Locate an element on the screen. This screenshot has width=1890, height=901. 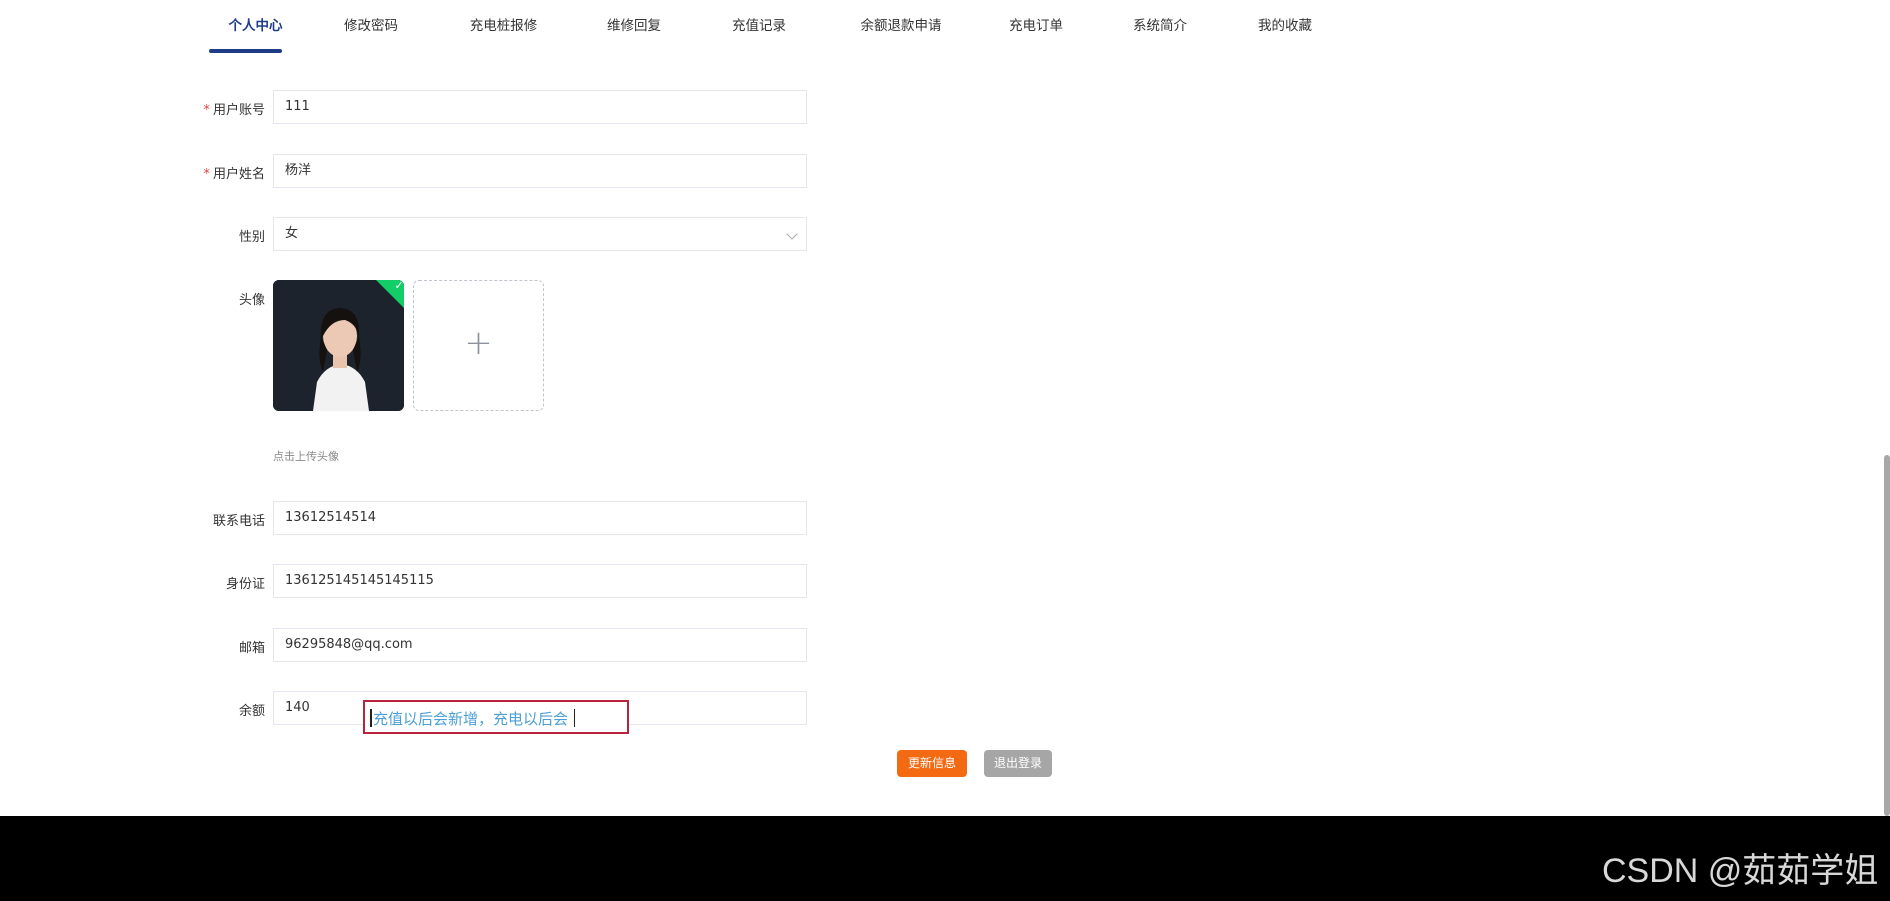
annotation-text: 充值以后会新增，充电以后会 is located at coordinates (471, 719).